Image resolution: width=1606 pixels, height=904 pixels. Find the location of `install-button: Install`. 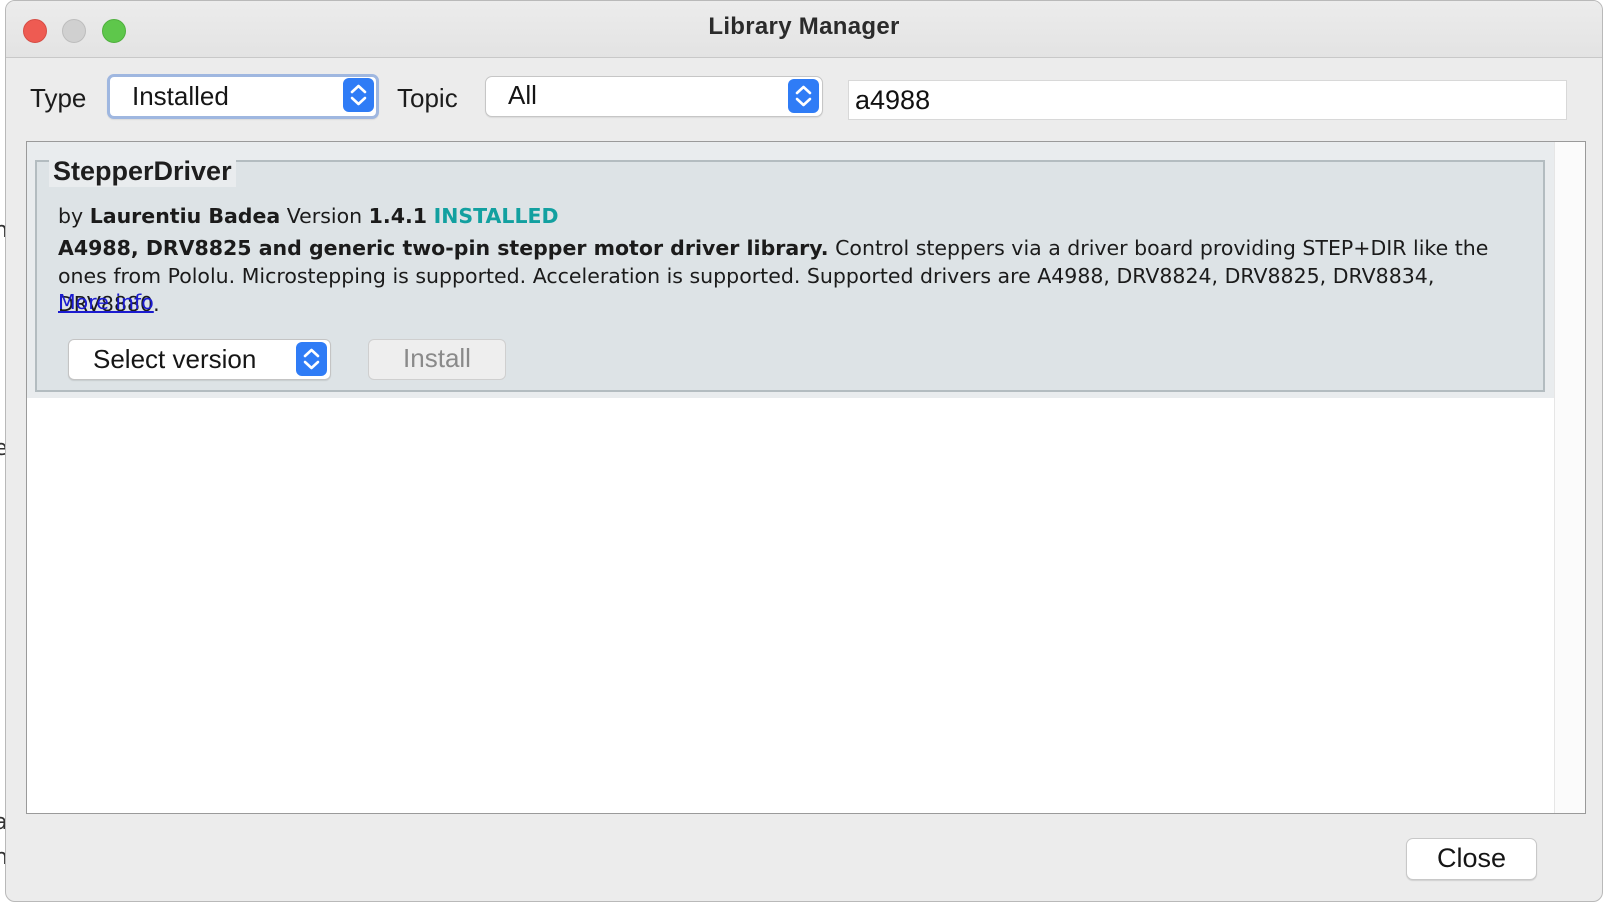

install-button: Install is located at coordinates (437, 359).